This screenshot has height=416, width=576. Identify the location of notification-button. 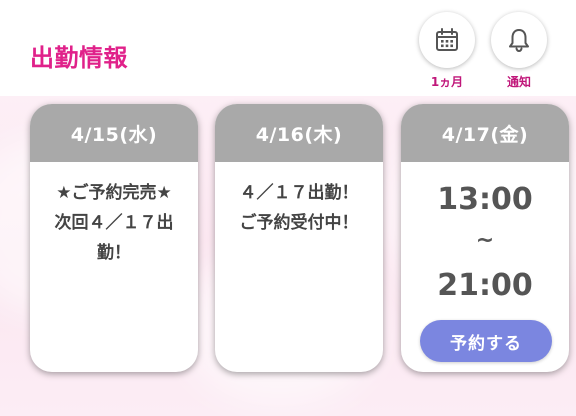
(519, 40).